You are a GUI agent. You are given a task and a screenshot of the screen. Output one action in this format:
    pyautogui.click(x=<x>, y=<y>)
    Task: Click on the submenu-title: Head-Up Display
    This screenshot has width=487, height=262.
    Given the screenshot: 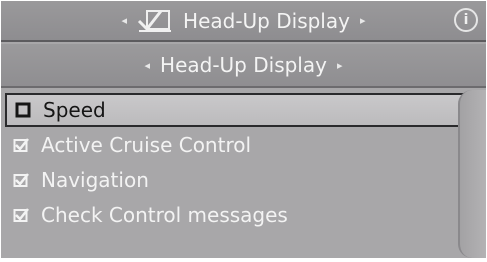 What is the action you would take?
    pyautogui.click(x=243, y=65)
    